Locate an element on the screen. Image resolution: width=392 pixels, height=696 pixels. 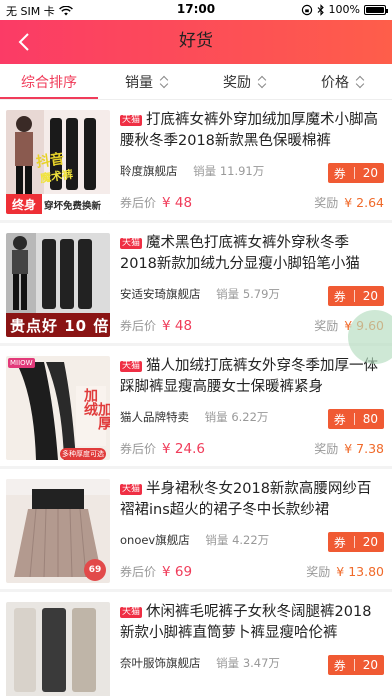
sales-value: 11.91万 is located at coordinates (242, 171).